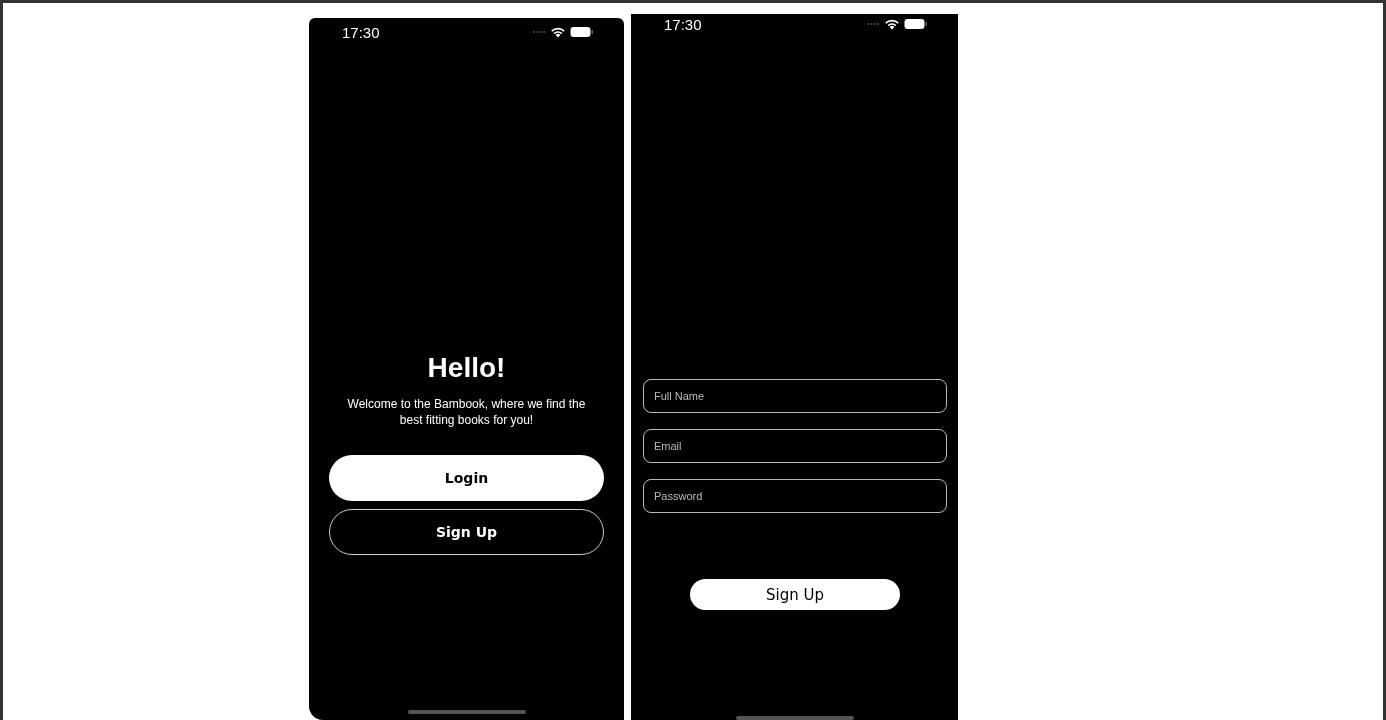 This screenshot has width=1386, height=720. Describe the element at coordinates (795, 496) in the screenshot. I see `input-field: Password` at that location.